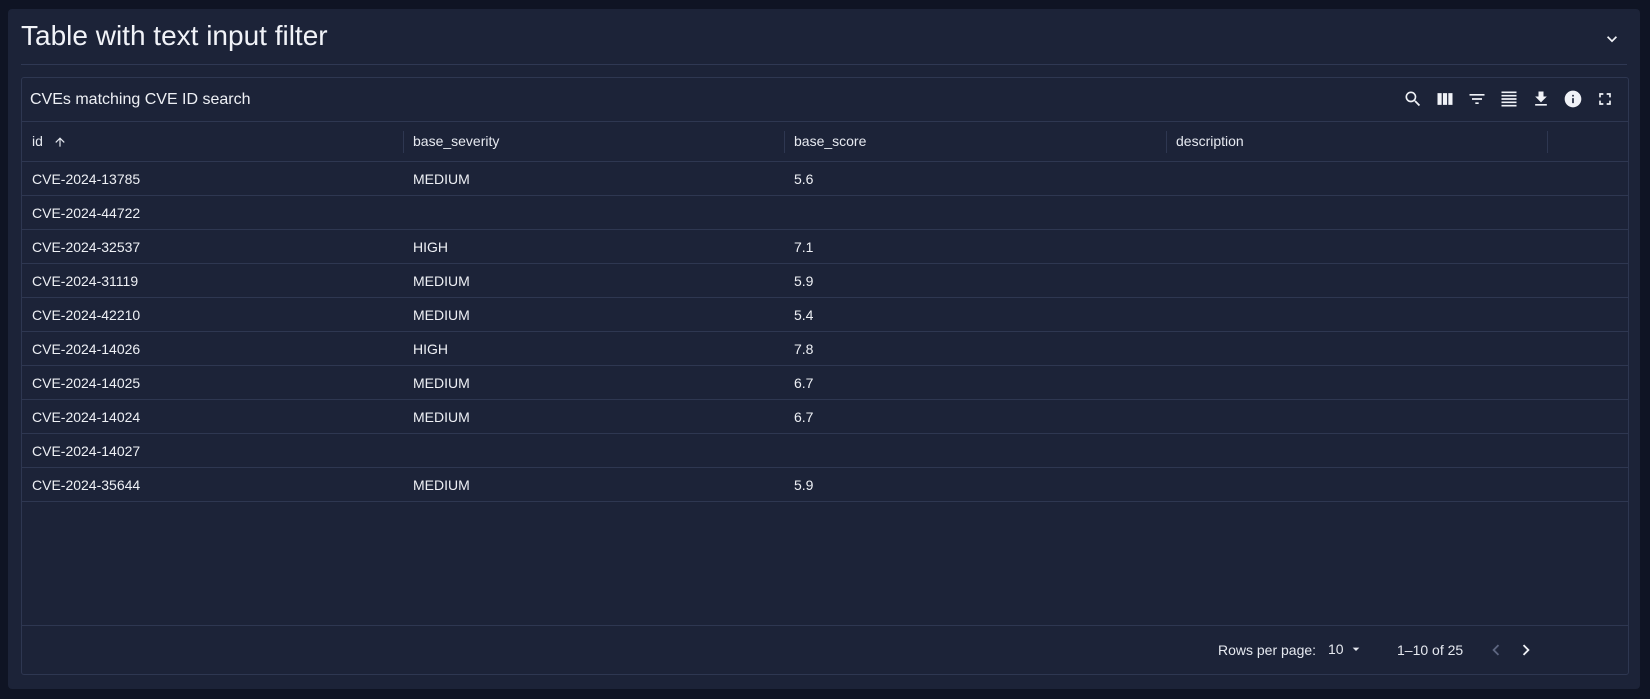 This screenshot has width=1650, height=699. What do you see at coordinates (825, 451) in the screenshot?
I see `table-row: CVE-2024-14027` at bounding box center [825, 451].